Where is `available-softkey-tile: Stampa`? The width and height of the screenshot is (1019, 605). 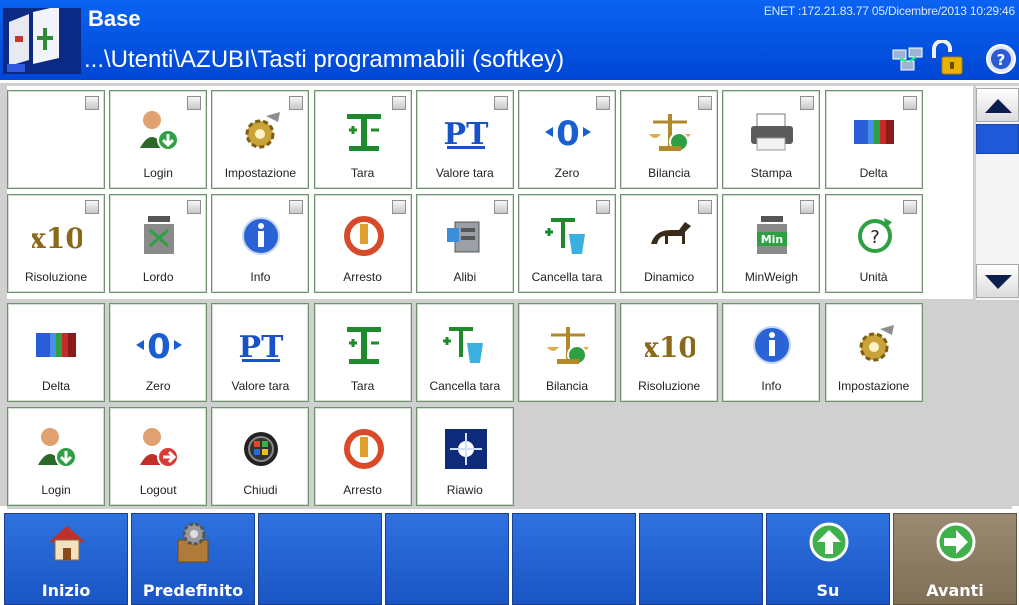
available-softkey-tile: Stampa is located at coordinates (771, 139).